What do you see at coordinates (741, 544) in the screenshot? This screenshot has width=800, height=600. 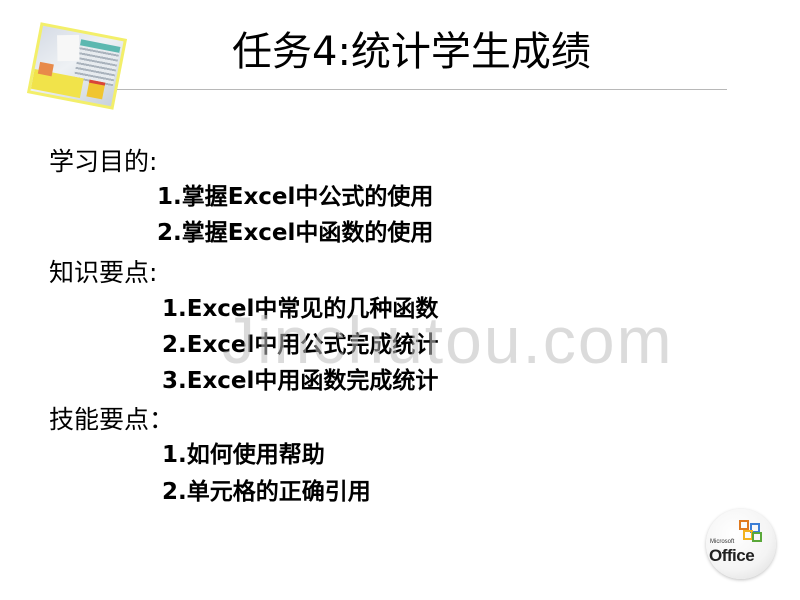 I see `office-logo-icon: Microsoft Office` at bounding box center [741, 544].